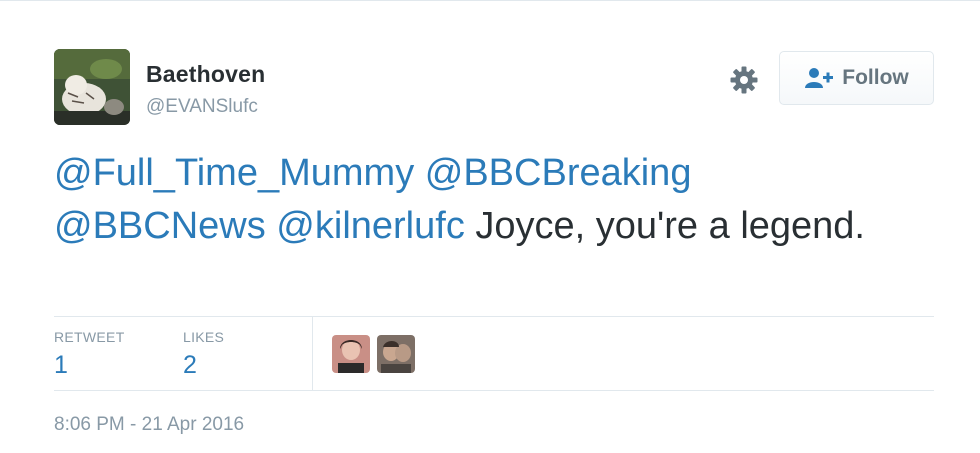  Describe the element at coordinates (875, 77) in the screenshot. I see `follow-label: Follow` at that location.